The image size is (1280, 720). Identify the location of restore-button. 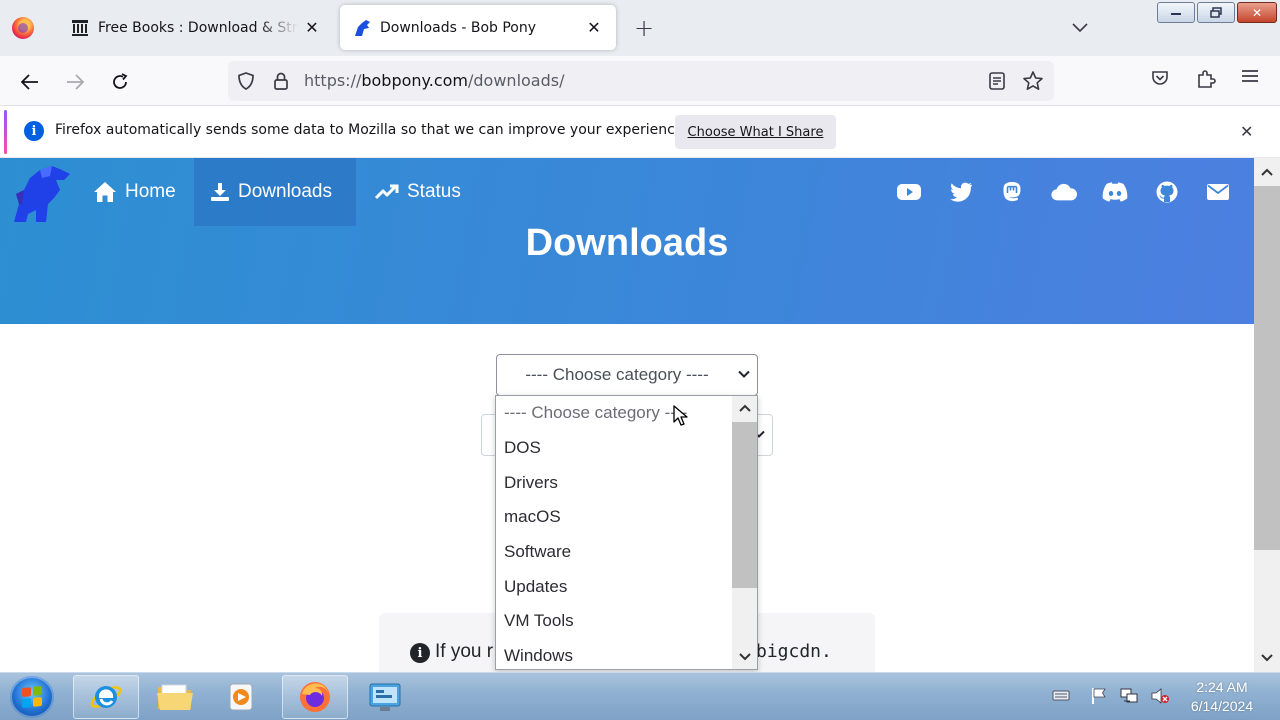
(1216, 12).